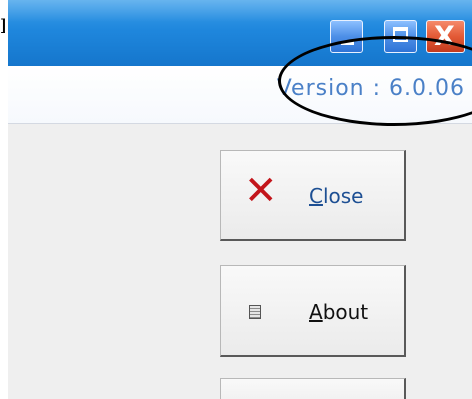 The width and height of the screenshot is (472, 399). What do you see at coordinates (261, 191) in the screenshot?
I see `close-x-icon: ✕` at bounding box center [261, 191].